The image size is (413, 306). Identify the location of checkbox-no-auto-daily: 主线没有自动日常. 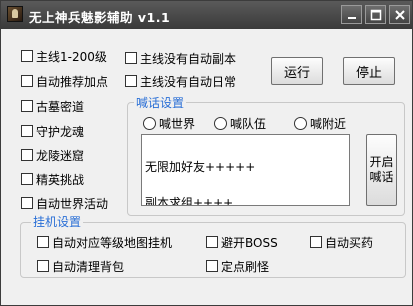
(180, 81).